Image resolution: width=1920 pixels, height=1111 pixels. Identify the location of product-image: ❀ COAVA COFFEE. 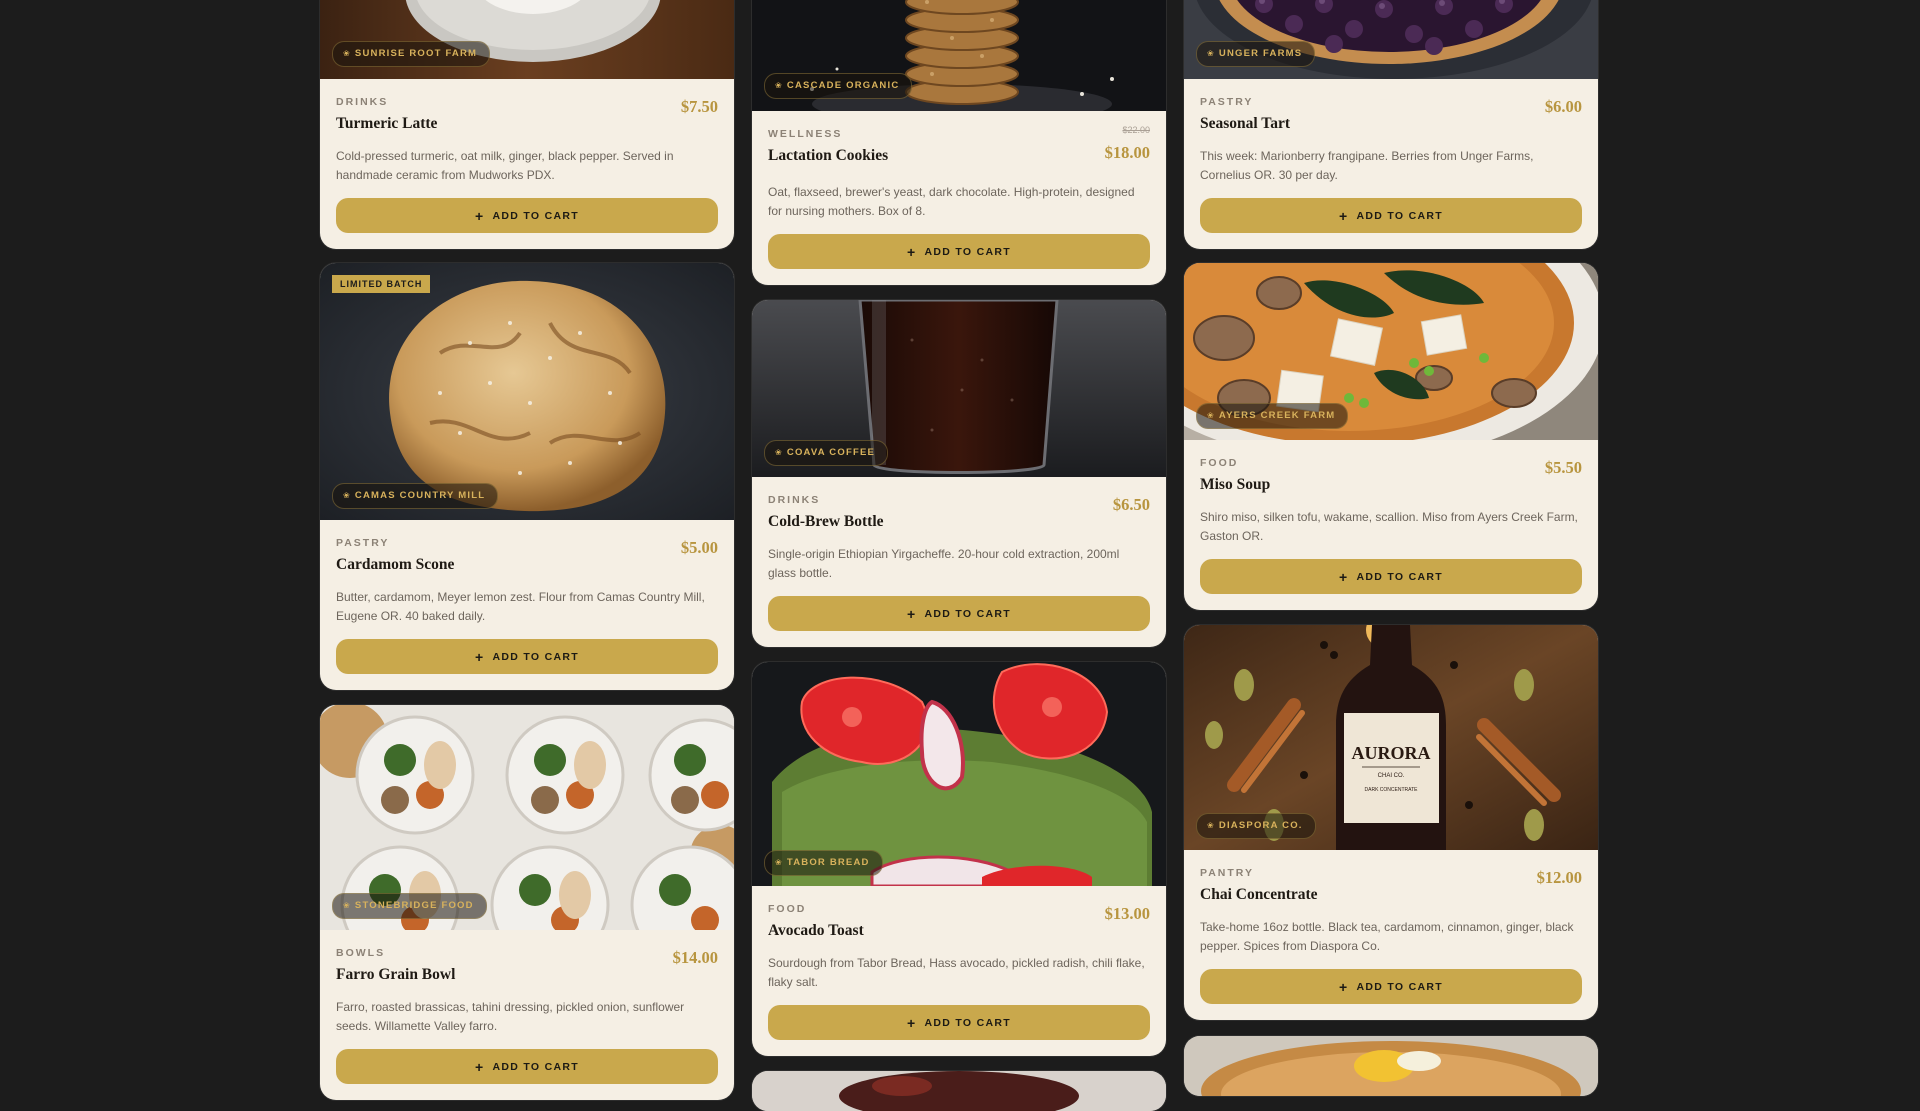
(959, 388).